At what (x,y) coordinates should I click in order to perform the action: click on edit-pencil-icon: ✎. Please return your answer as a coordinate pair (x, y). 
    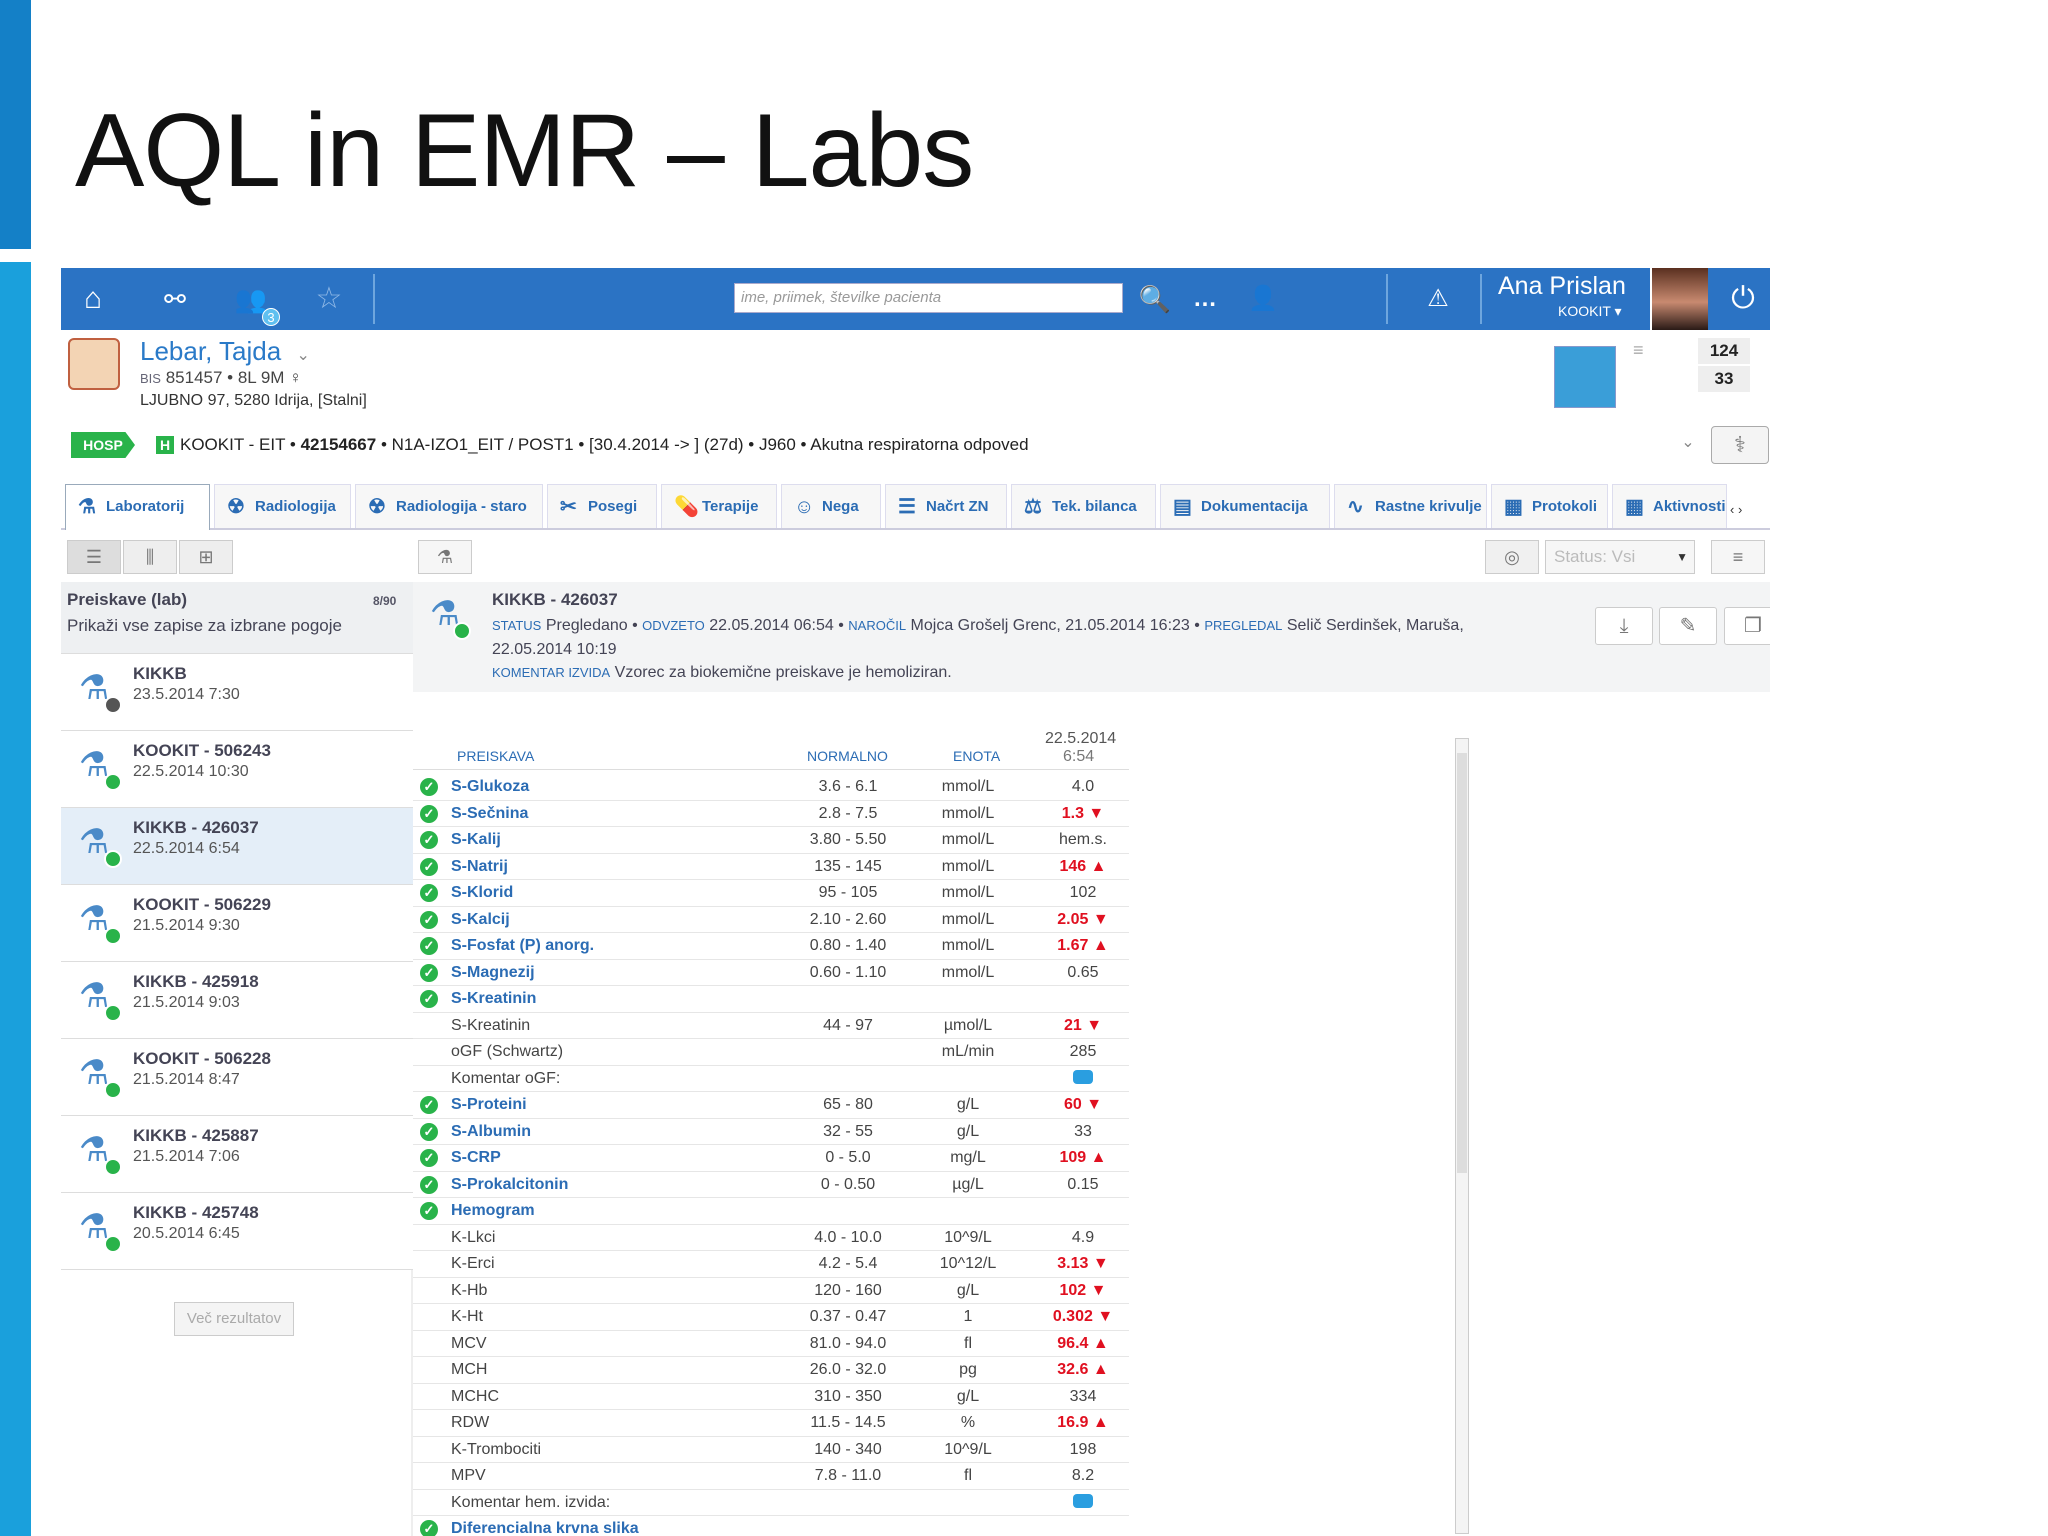
    Looking at the image, I should click on (1688, 626).